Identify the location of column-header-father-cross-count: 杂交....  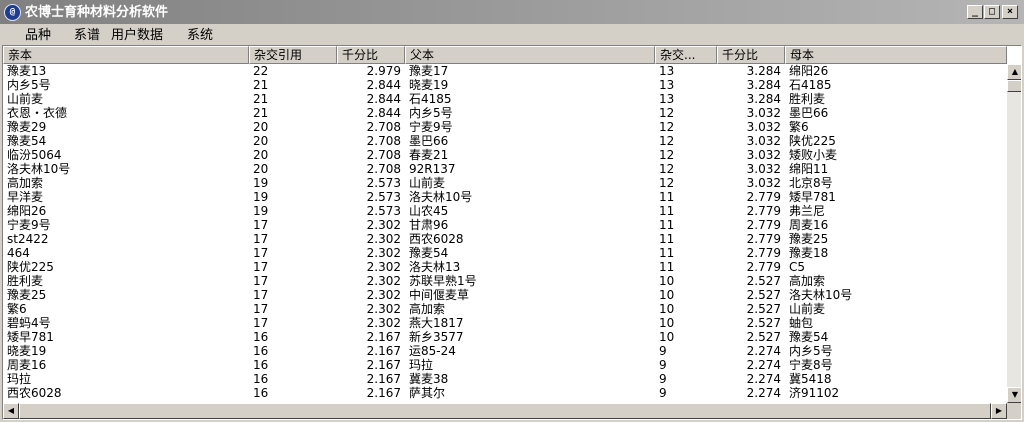
(686, 55).